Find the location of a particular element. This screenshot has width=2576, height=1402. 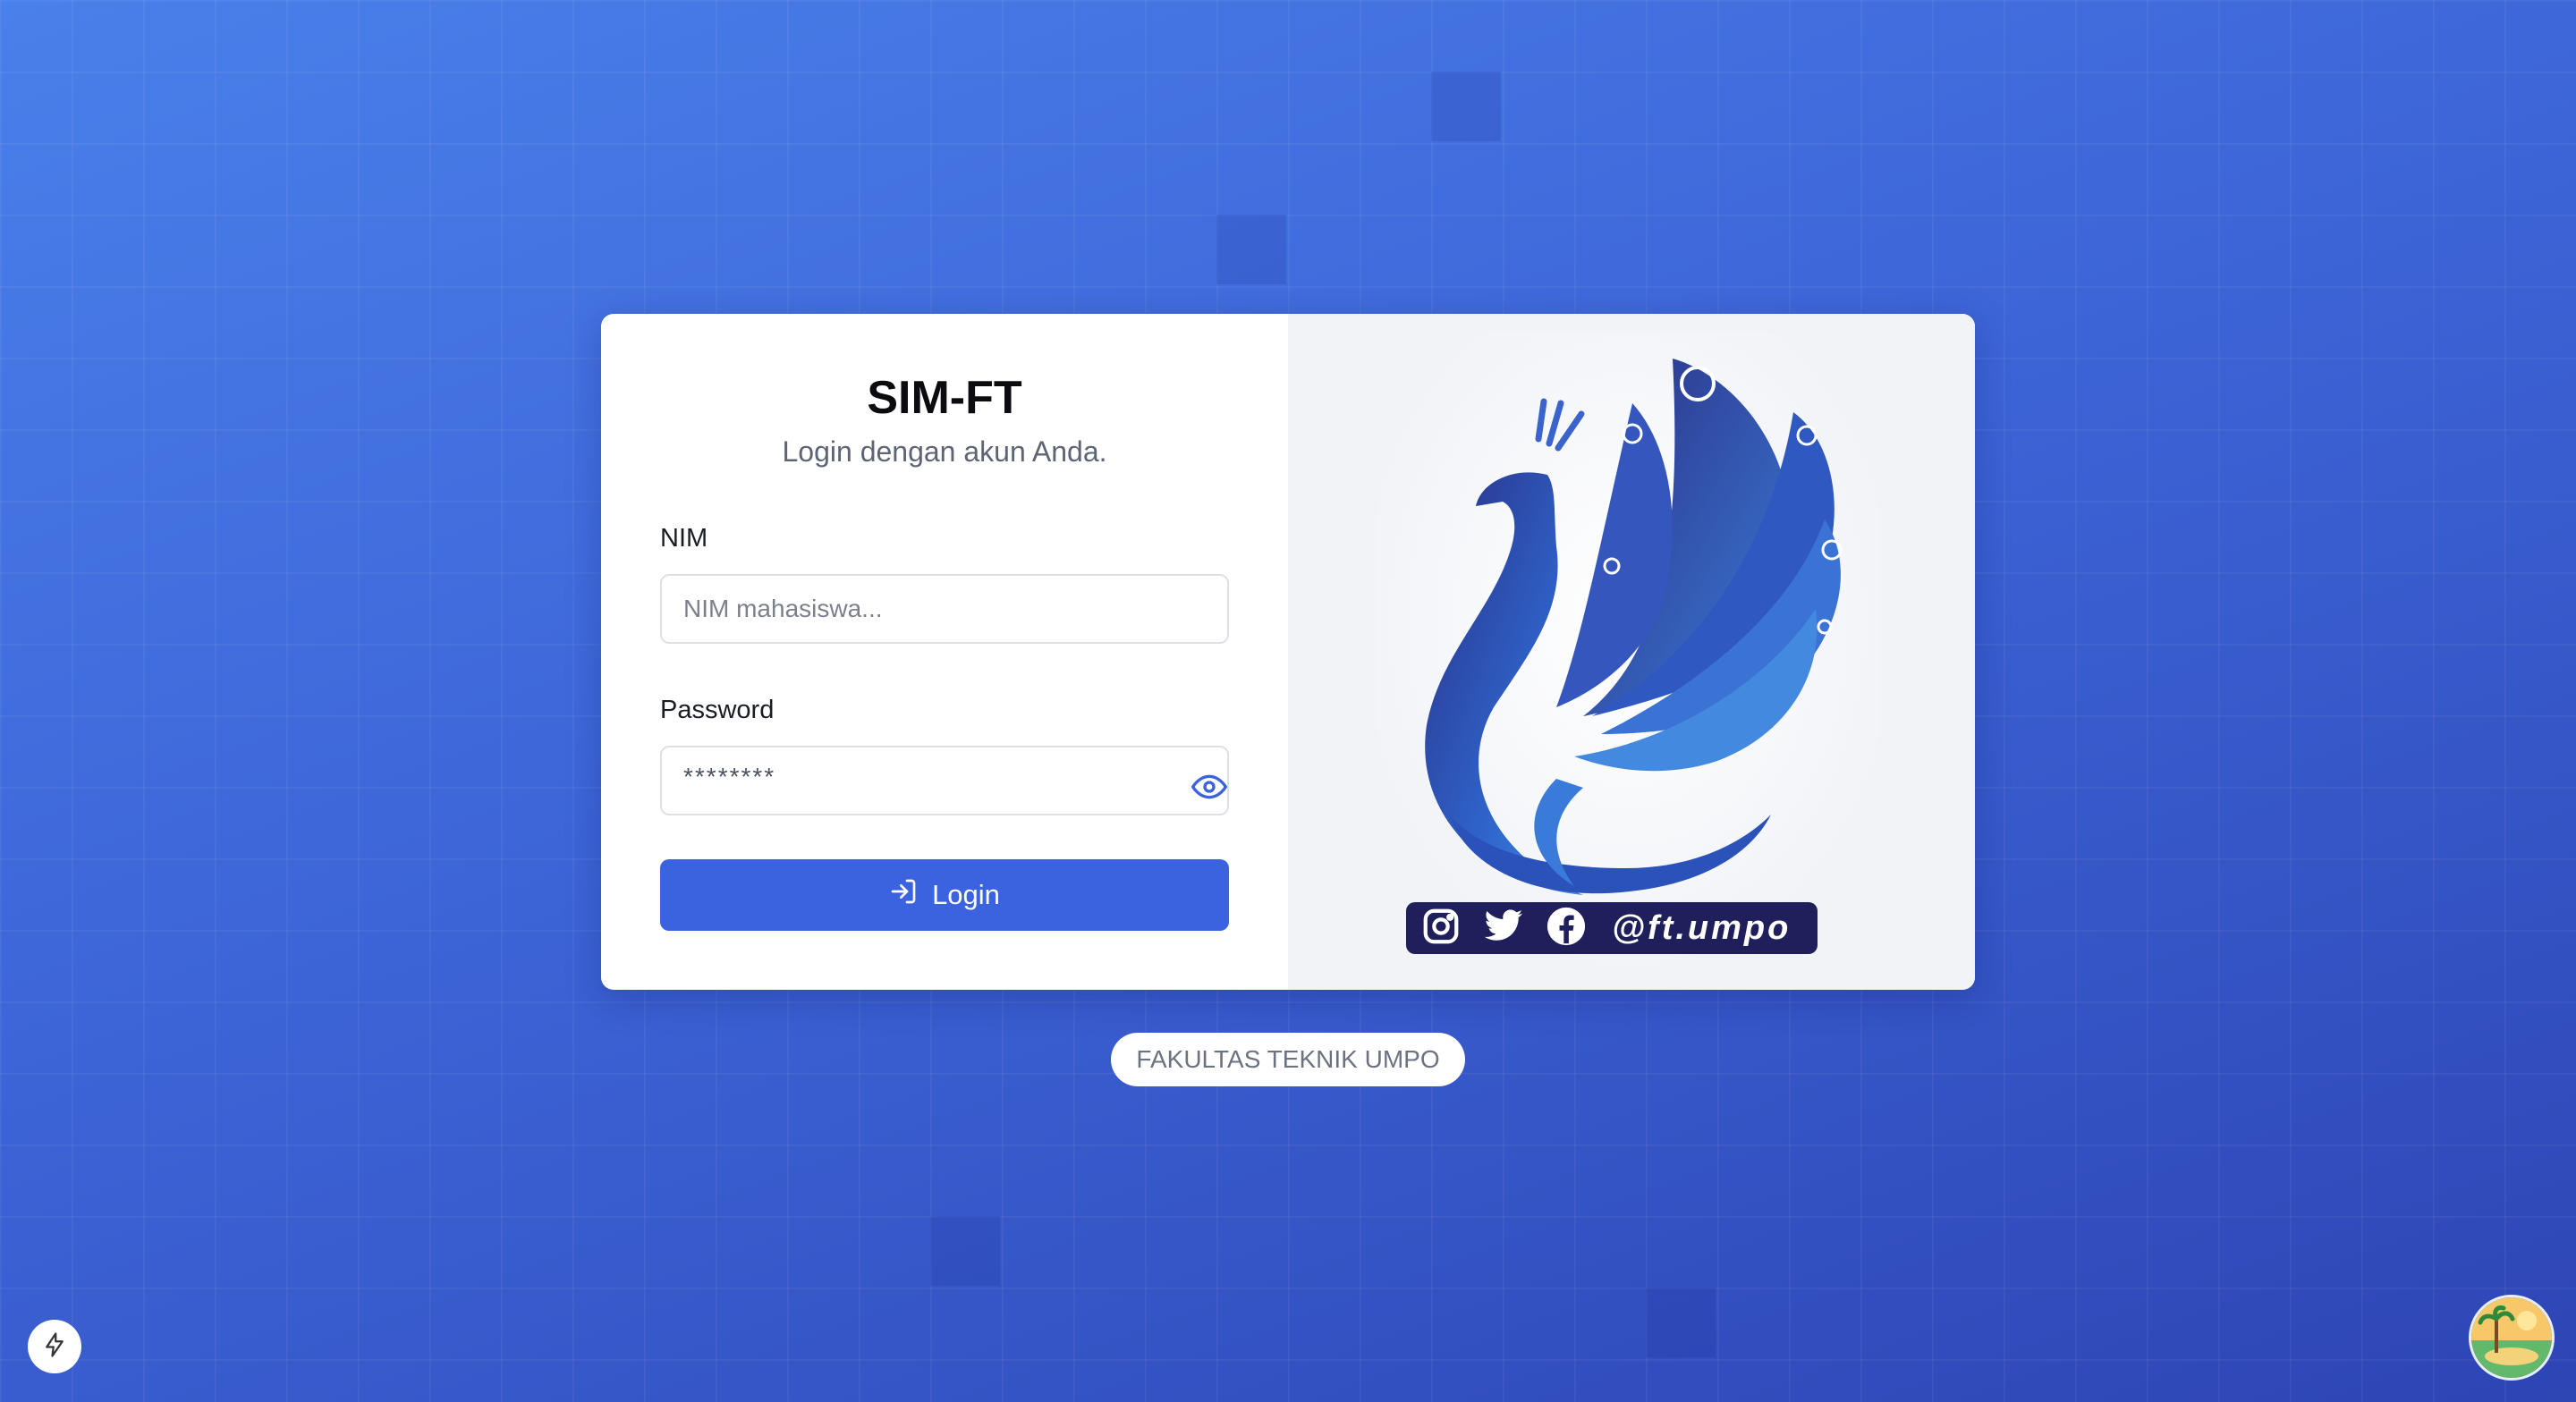

nim-label: NIM is located at coordinates (684, 538).